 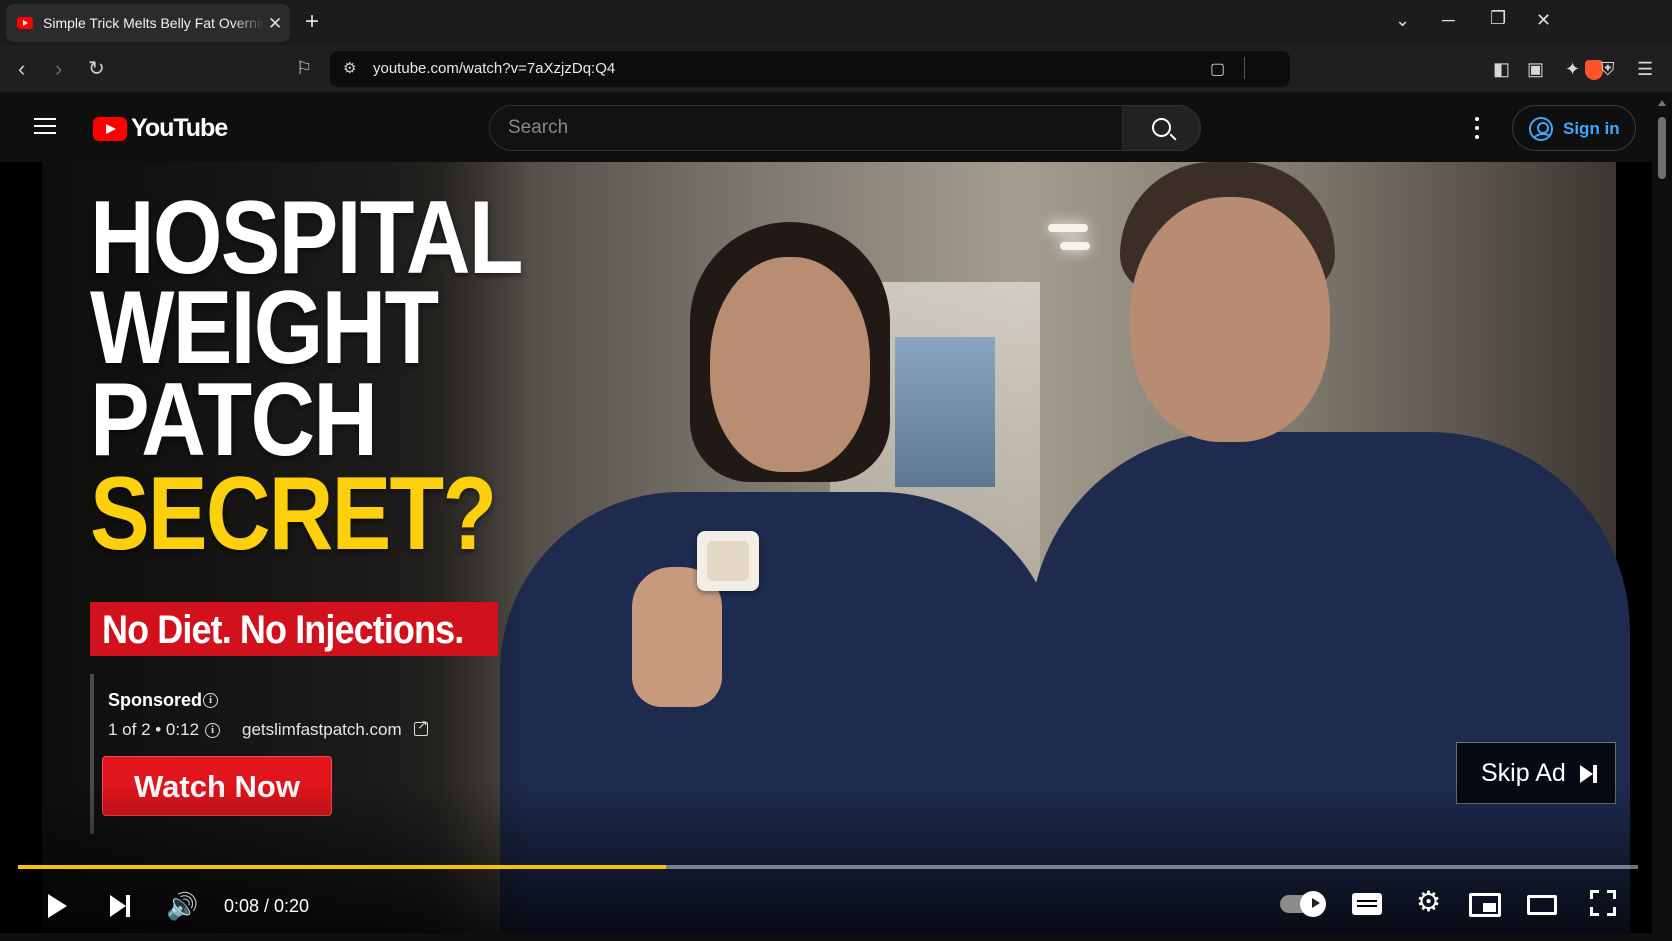 I want to click on theater-mode-icon, so click(x=1542, y=905).